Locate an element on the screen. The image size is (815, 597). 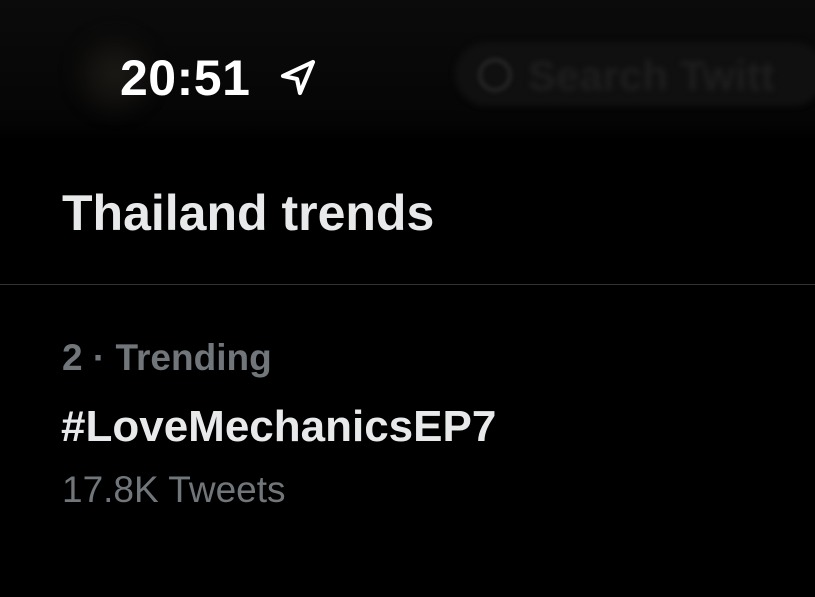
trend-hashtag: #LoveMechanicsEP7 is located at coordinates (278, 427).